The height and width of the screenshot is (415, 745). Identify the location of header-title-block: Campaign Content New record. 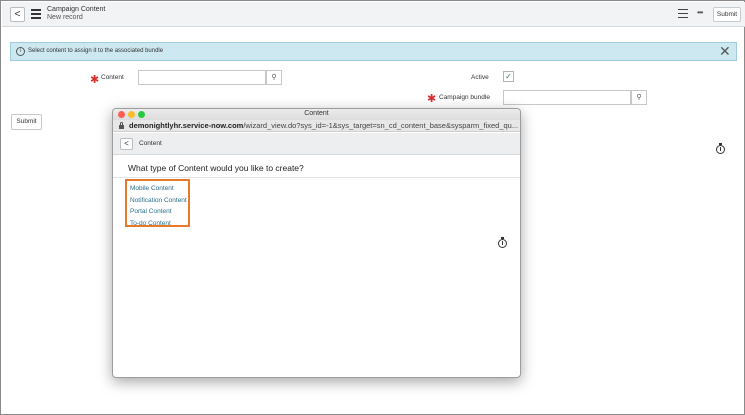
(76, 14).